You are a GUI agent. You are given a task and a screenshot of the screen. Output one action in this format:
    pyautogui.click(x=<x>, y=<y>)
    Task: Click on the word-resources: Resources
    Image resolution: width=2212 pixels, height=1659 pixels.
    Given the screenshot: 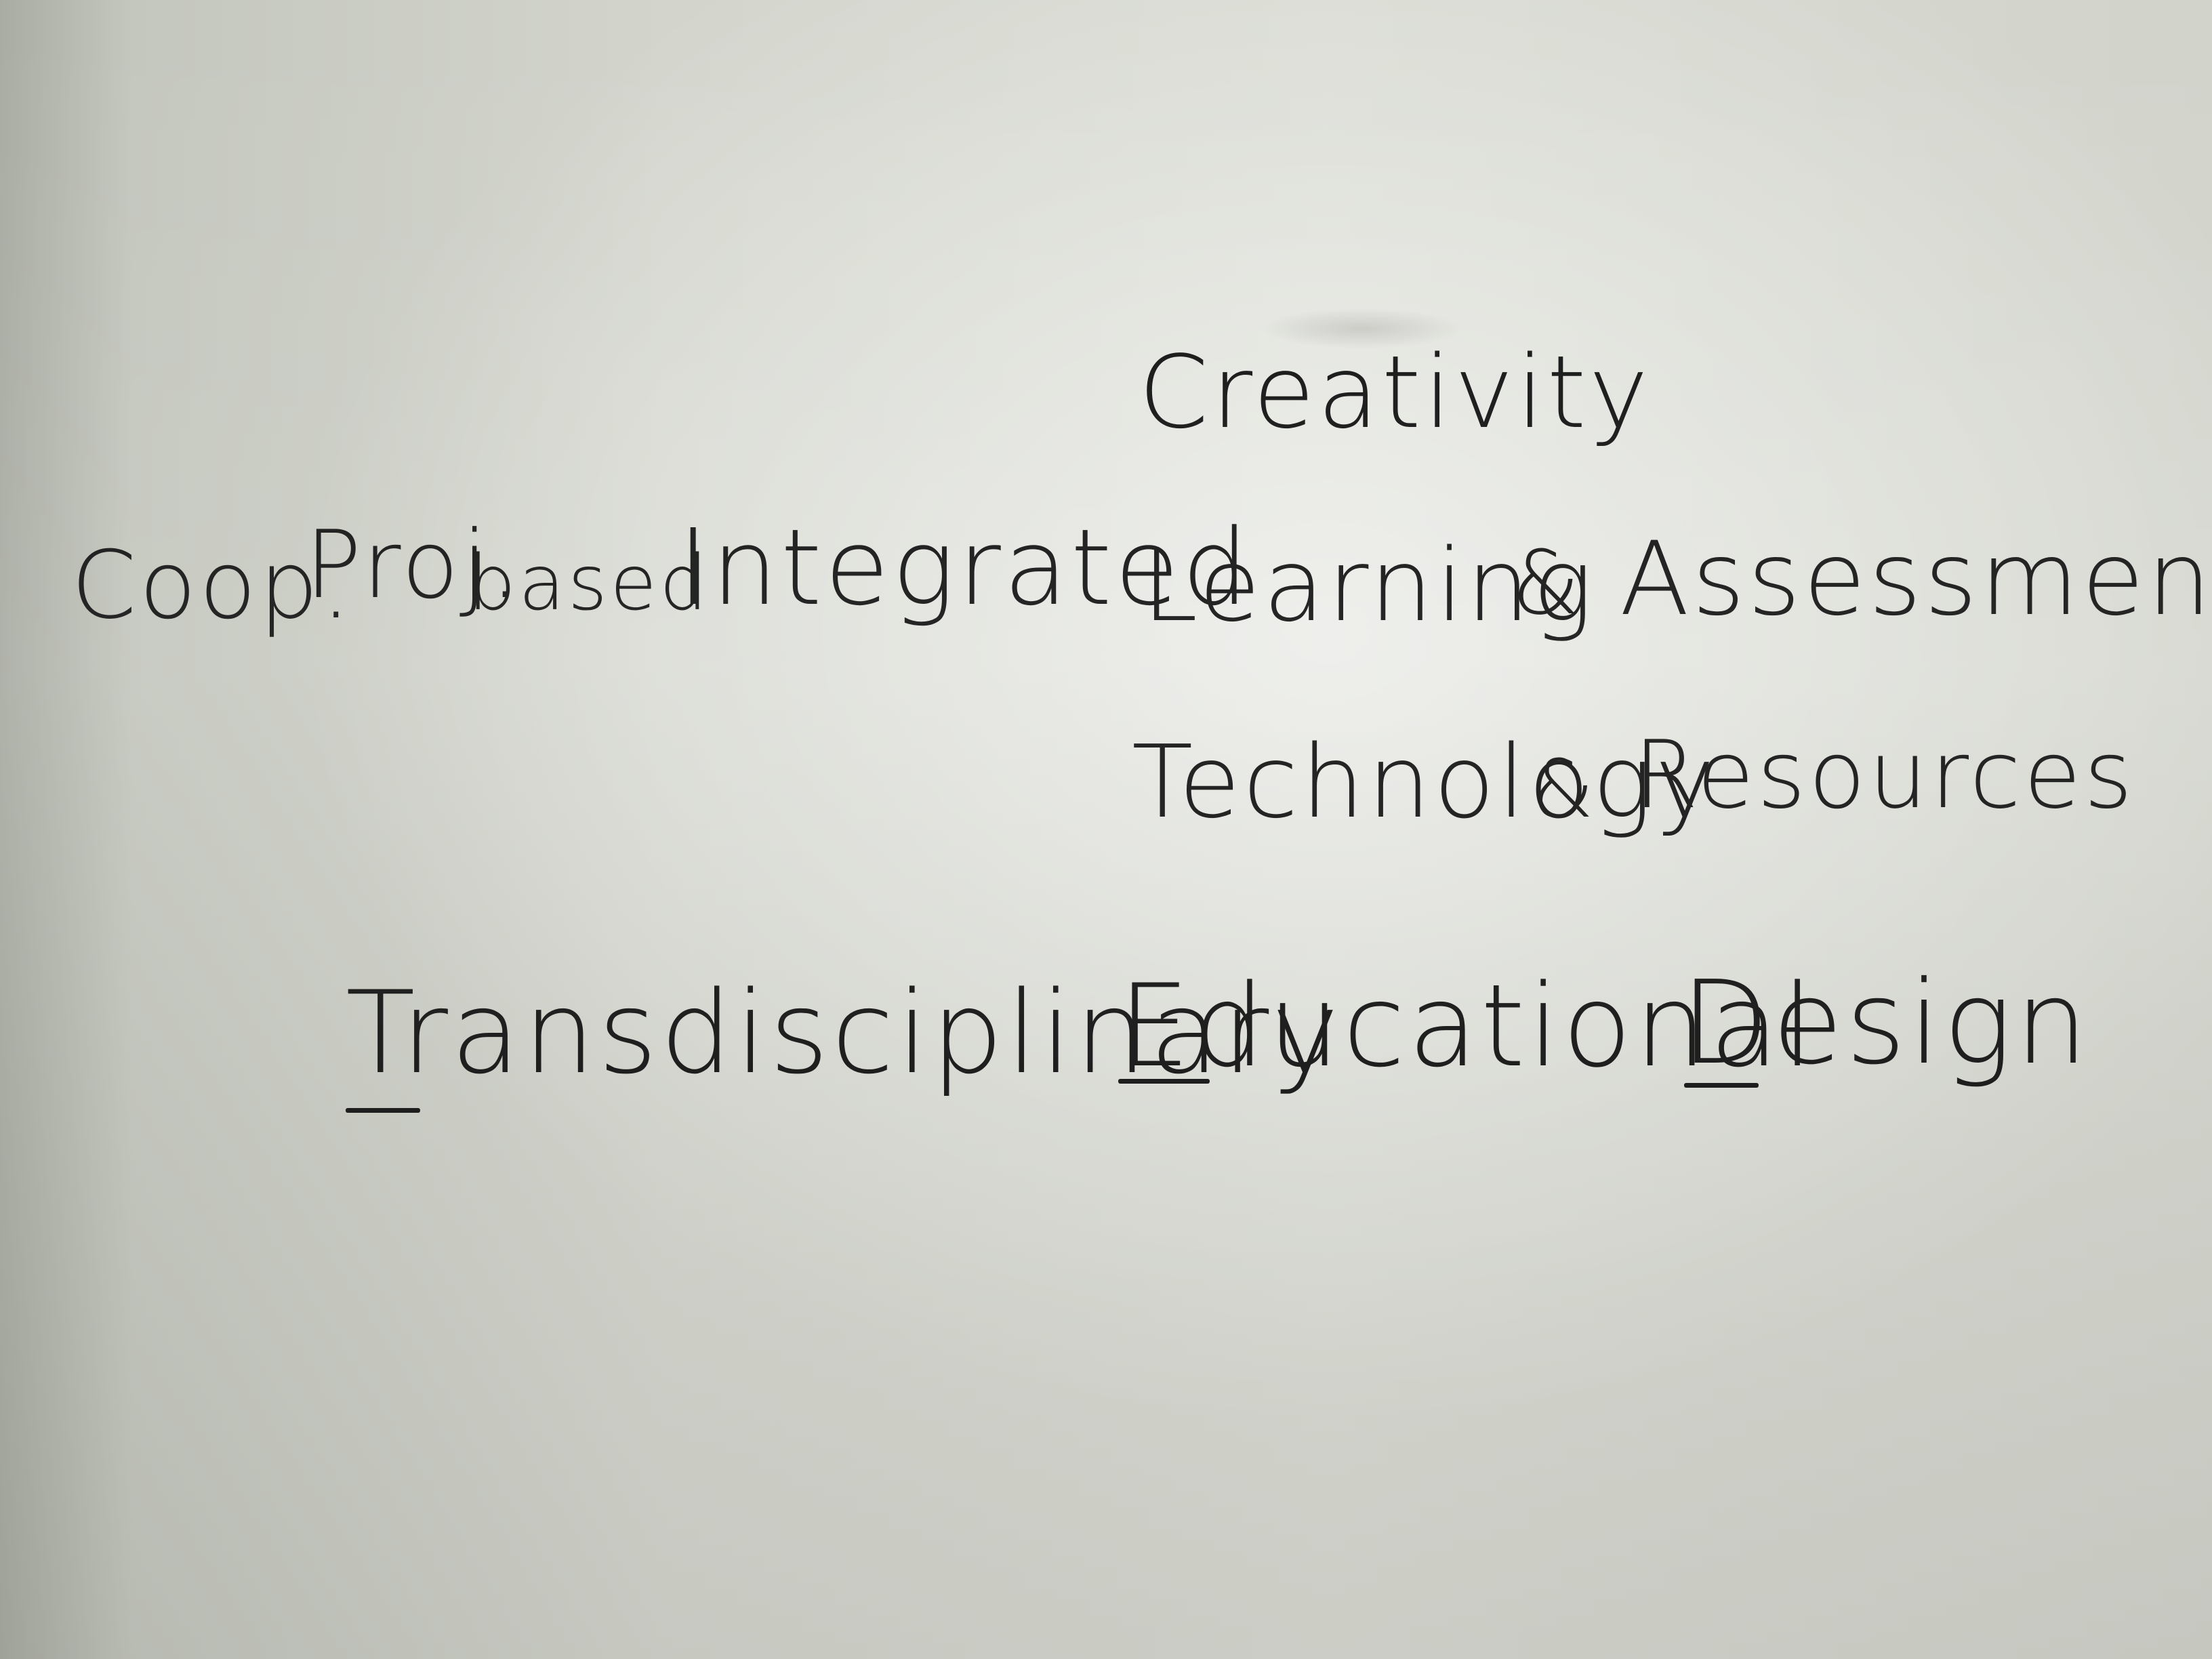 What is the action you would take?
    pyautogui.click(x=1884, y=775)
    